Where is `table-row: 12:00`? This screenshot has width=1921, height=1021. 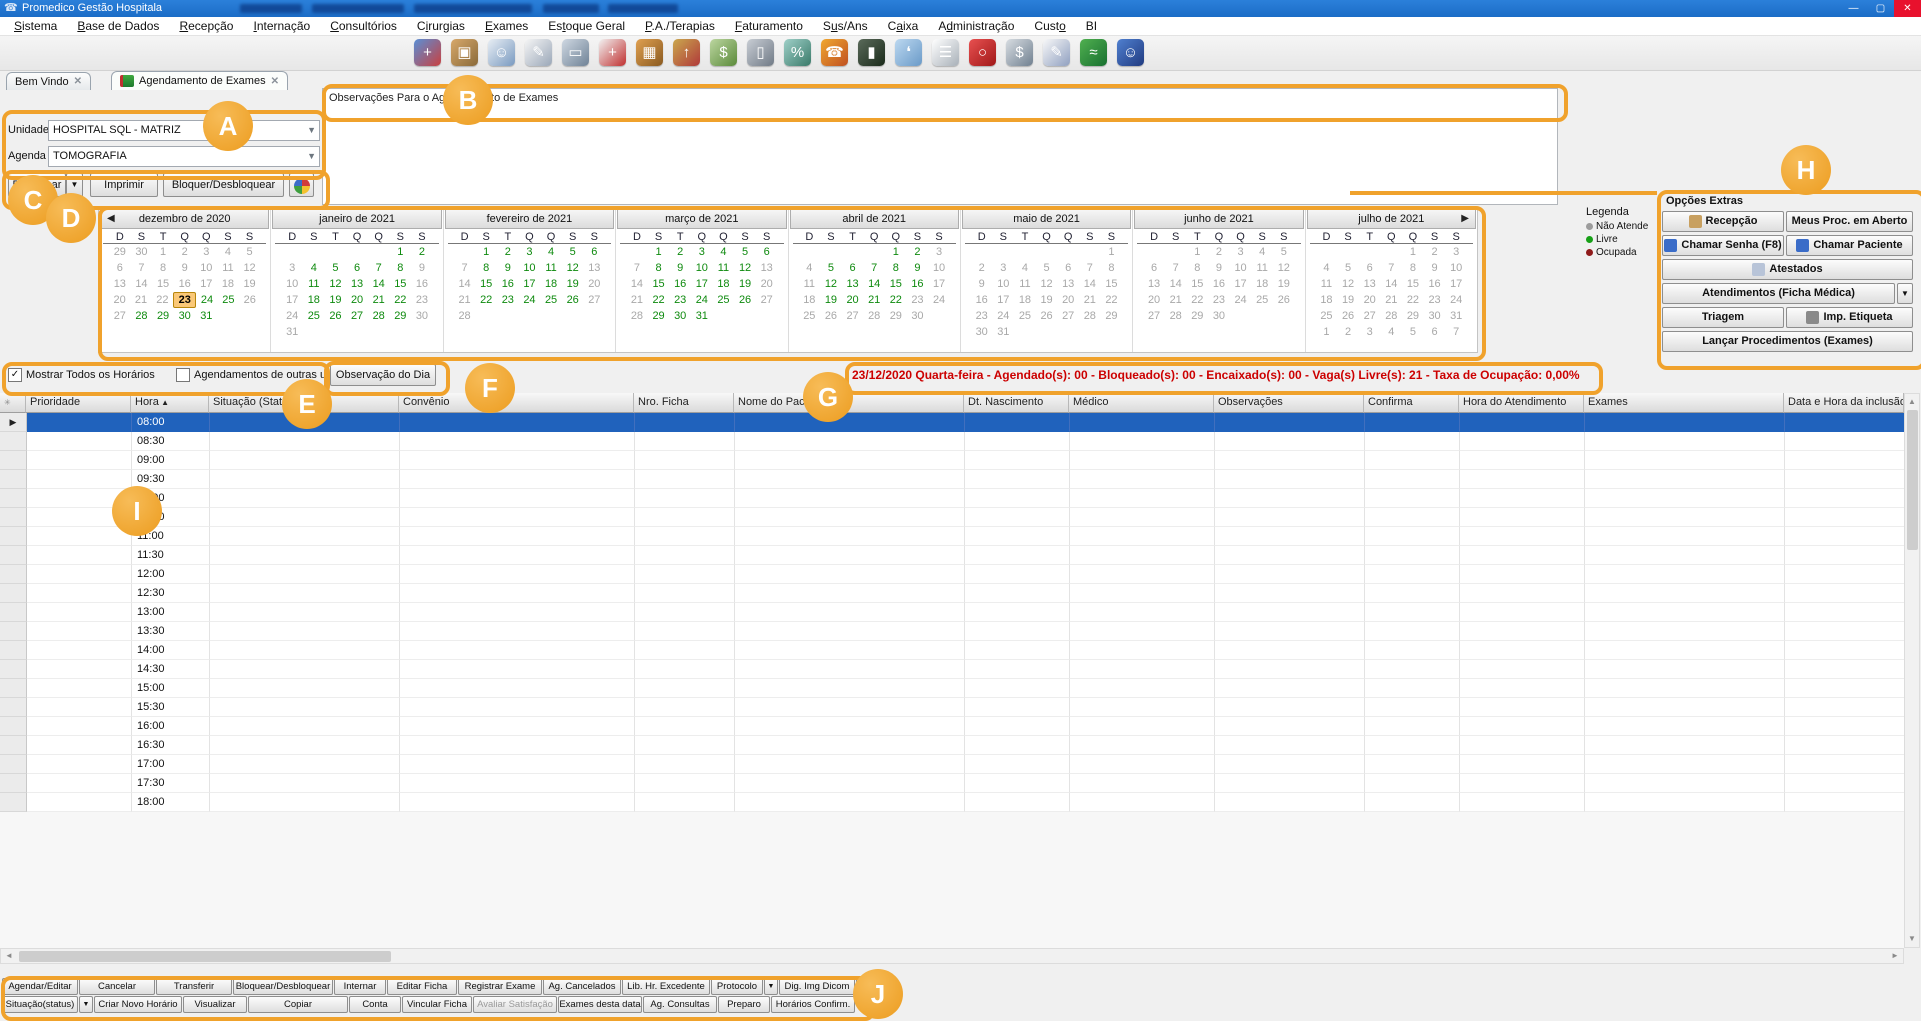
table-row: 12:00 is located at coordinates (952, 574).